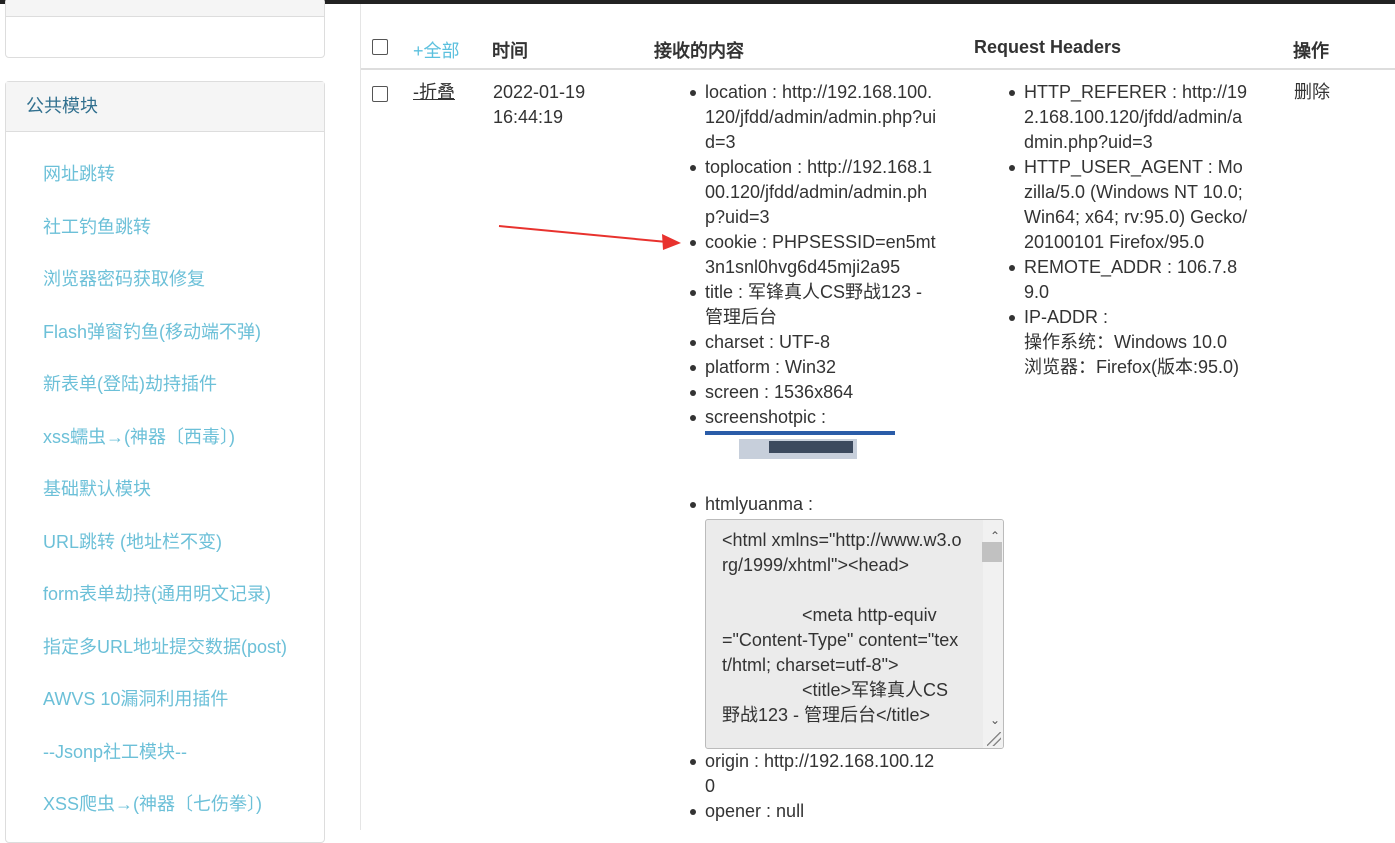 The height and width of the screenshot is (843, 1395). What do you see at coordinates (510, 51) in the screenshot?
I see `col-time-header: 时间` at bounding box center [510, 51].